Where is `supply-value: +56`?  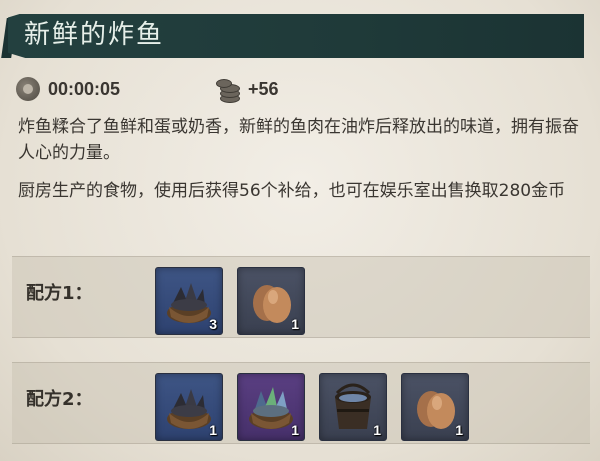
supply-value: +56 is located at coordinates (263, 88).